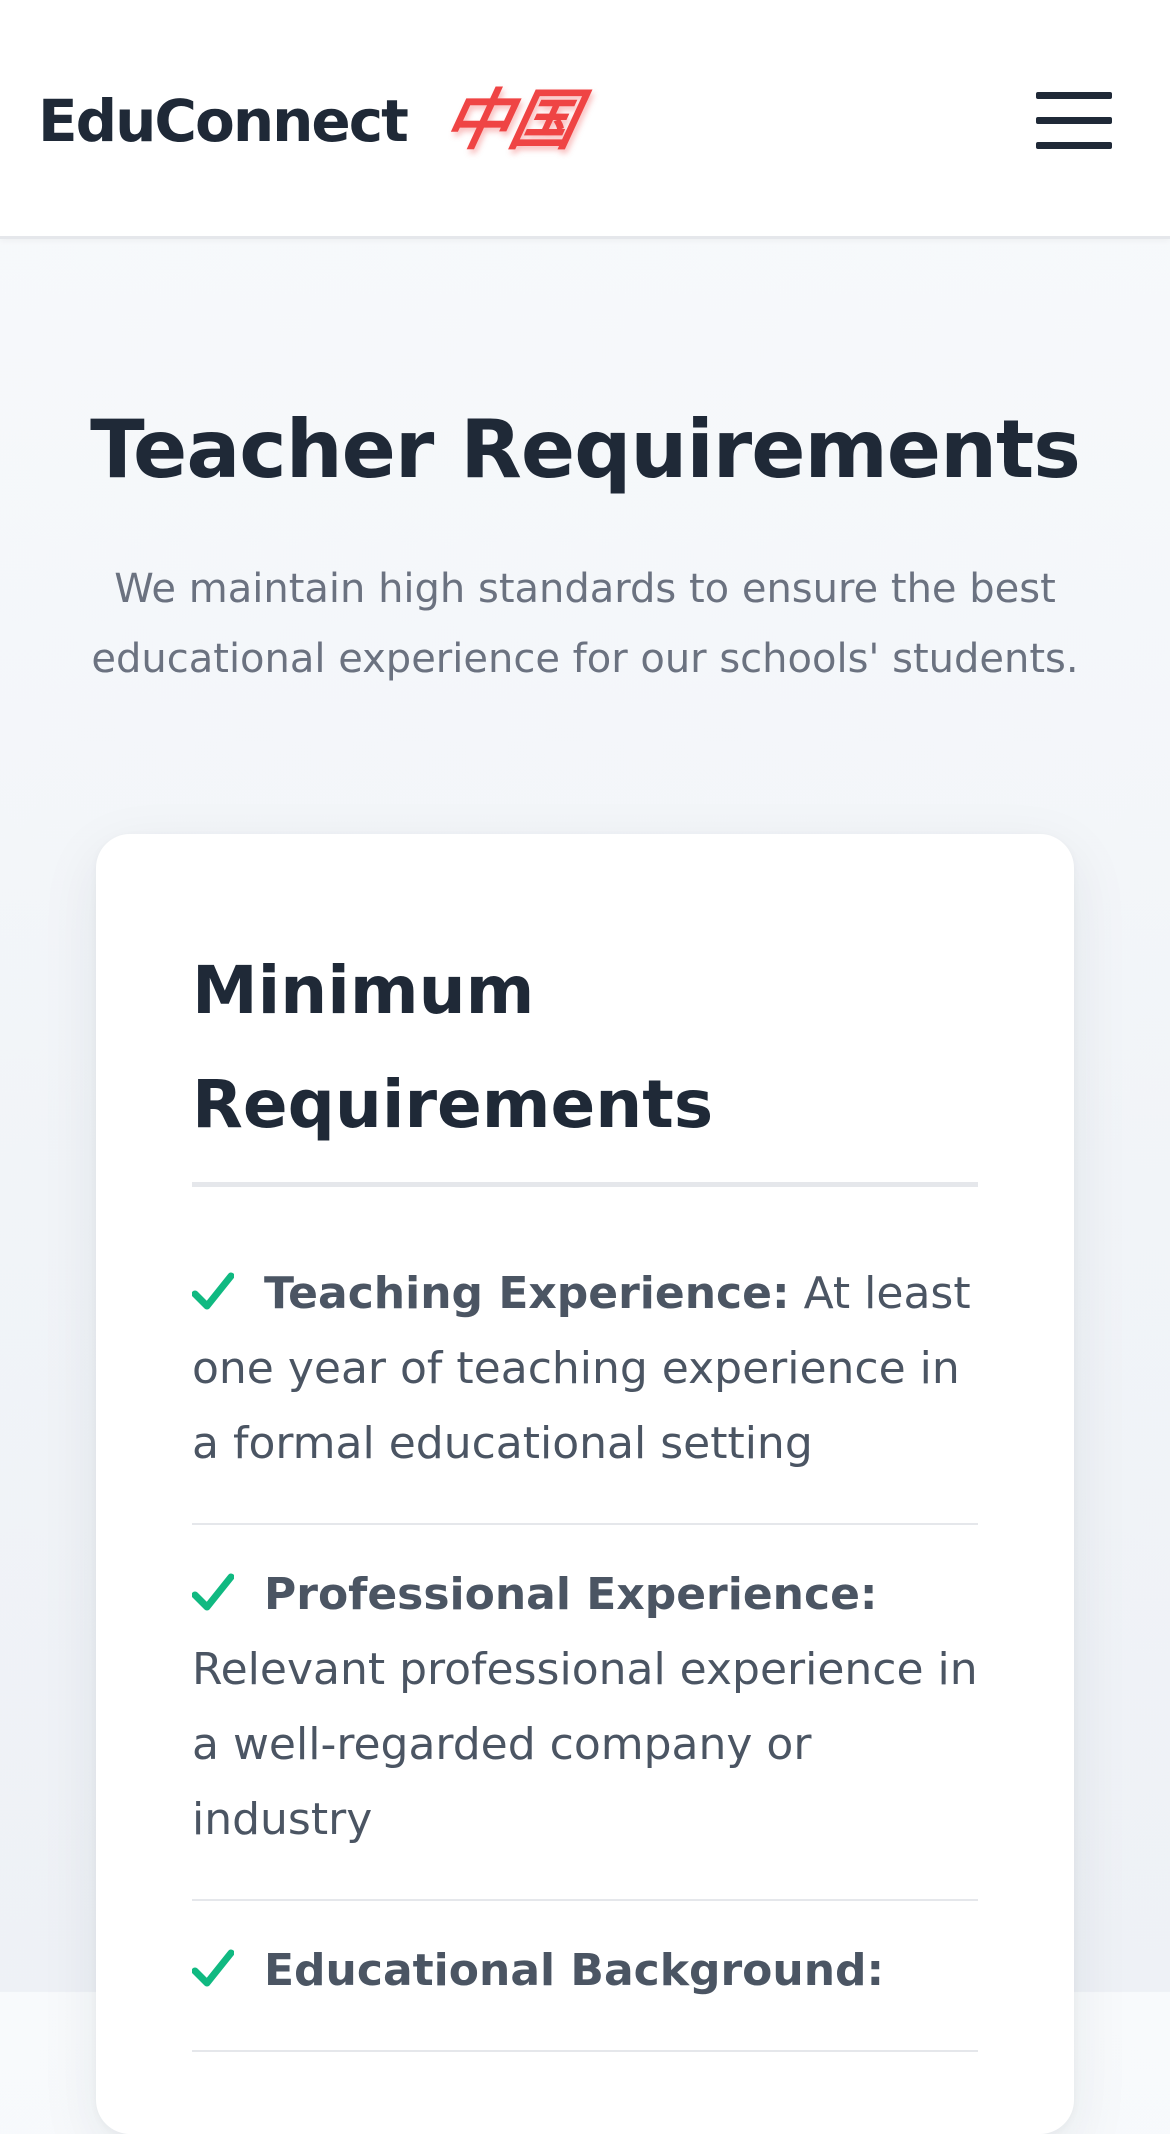 The image size is (1170, 2134). What do you see at coordinates (571, 1594) in the screenshot?
I see `requirement-label: Professional Experience:` at bounding box center [571, 1594].